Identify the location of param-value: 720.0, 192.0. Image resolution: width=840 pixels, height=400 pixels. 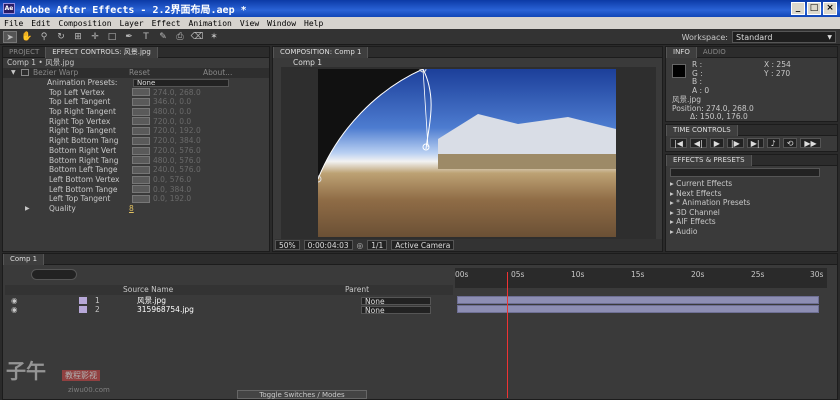
(177, 130).